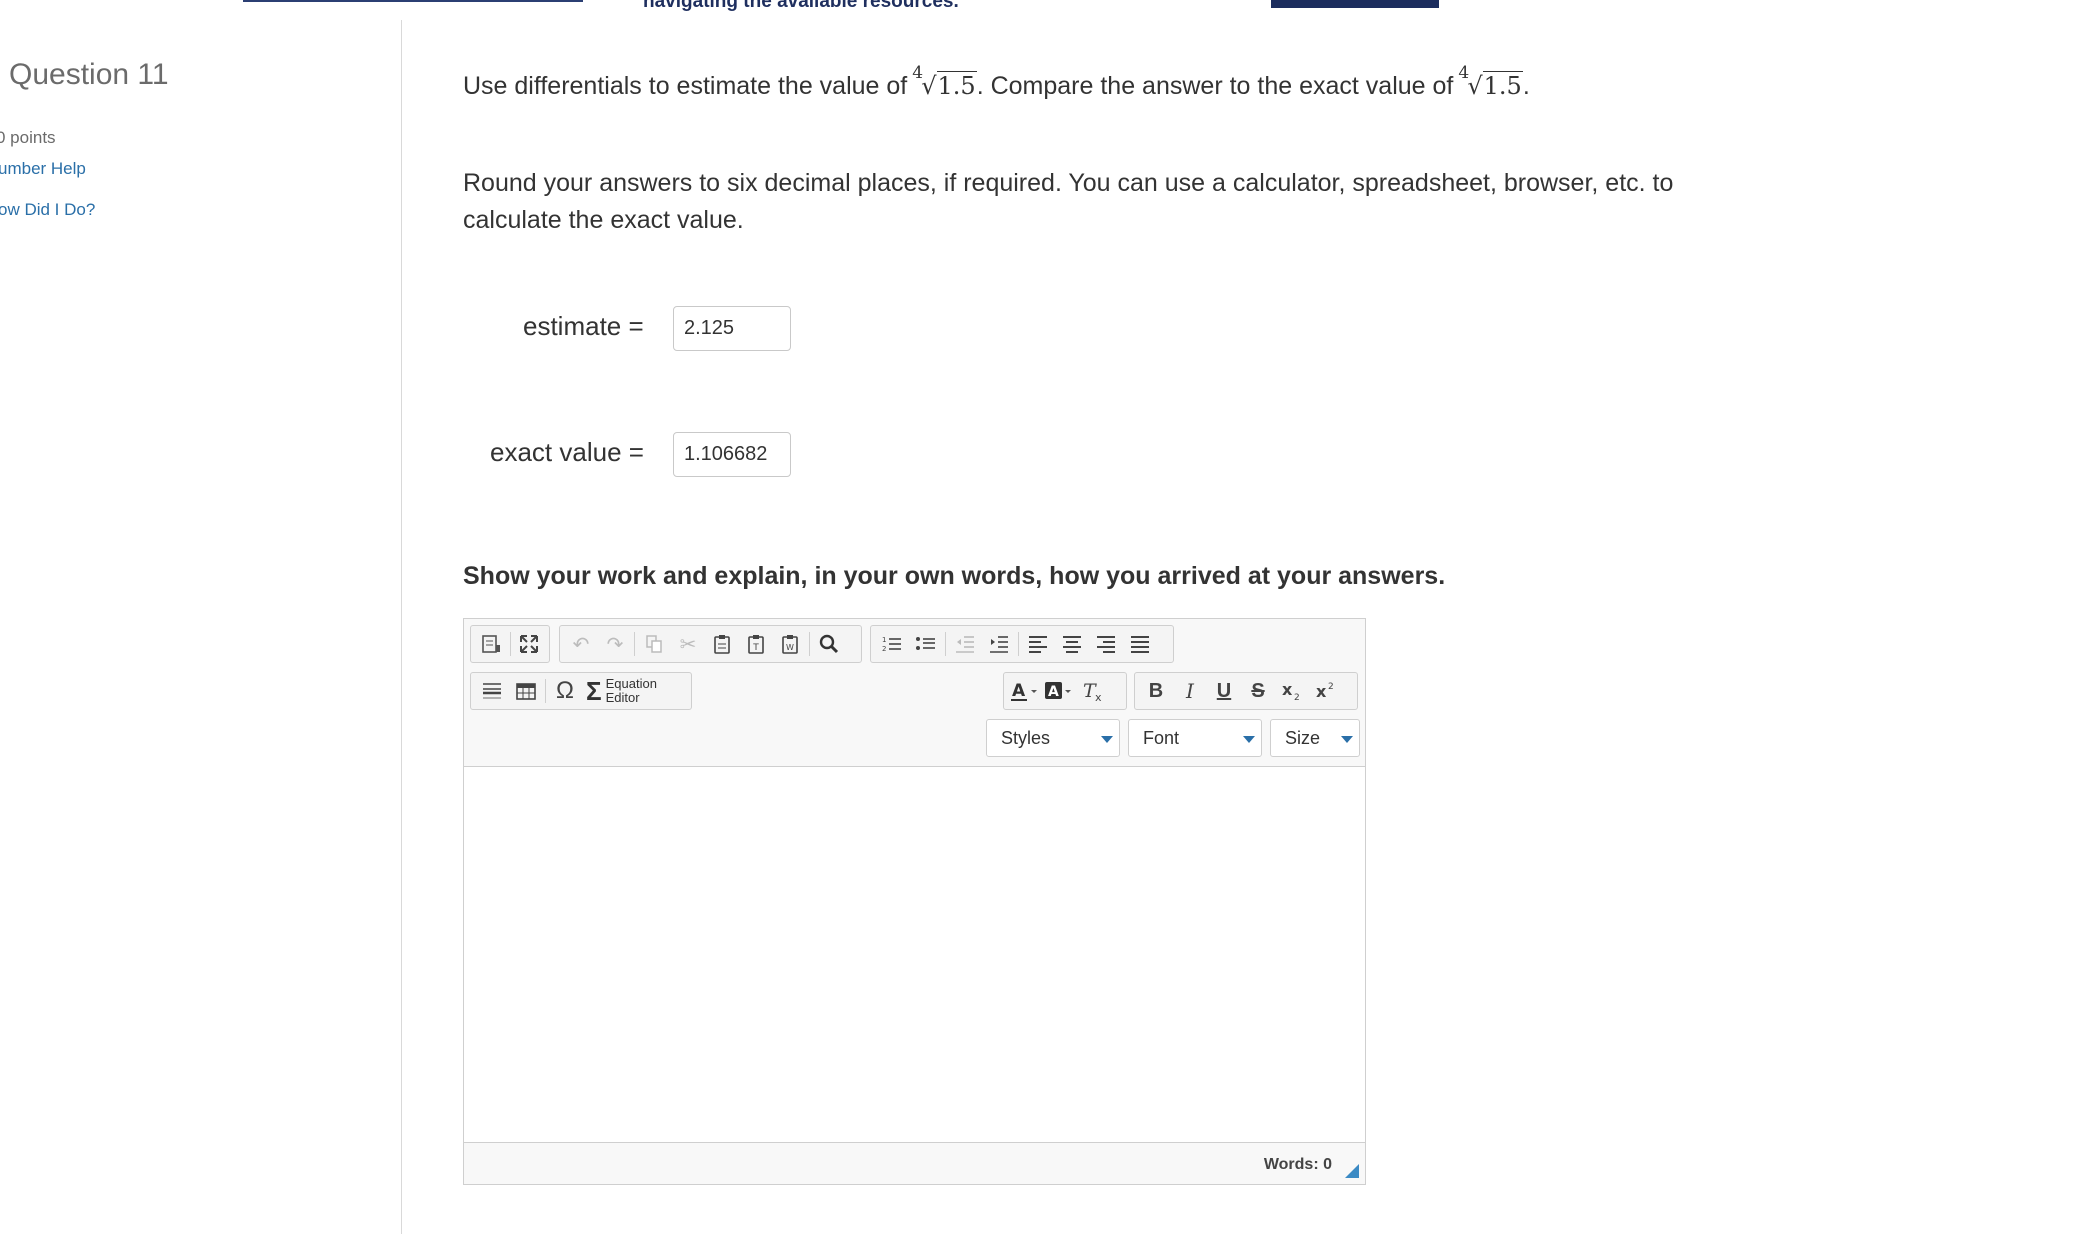 The image size is (2088, 1234). Describe the element at coordinates (1258, 691) in the screenshot. I see `strikethrough-icon: S` at that location.